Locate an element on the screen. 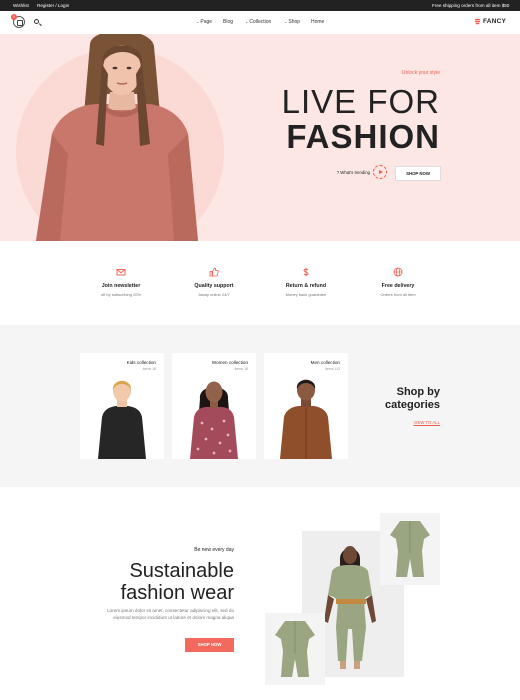  thumbs-up-icon is located at coordinates (214, 272).